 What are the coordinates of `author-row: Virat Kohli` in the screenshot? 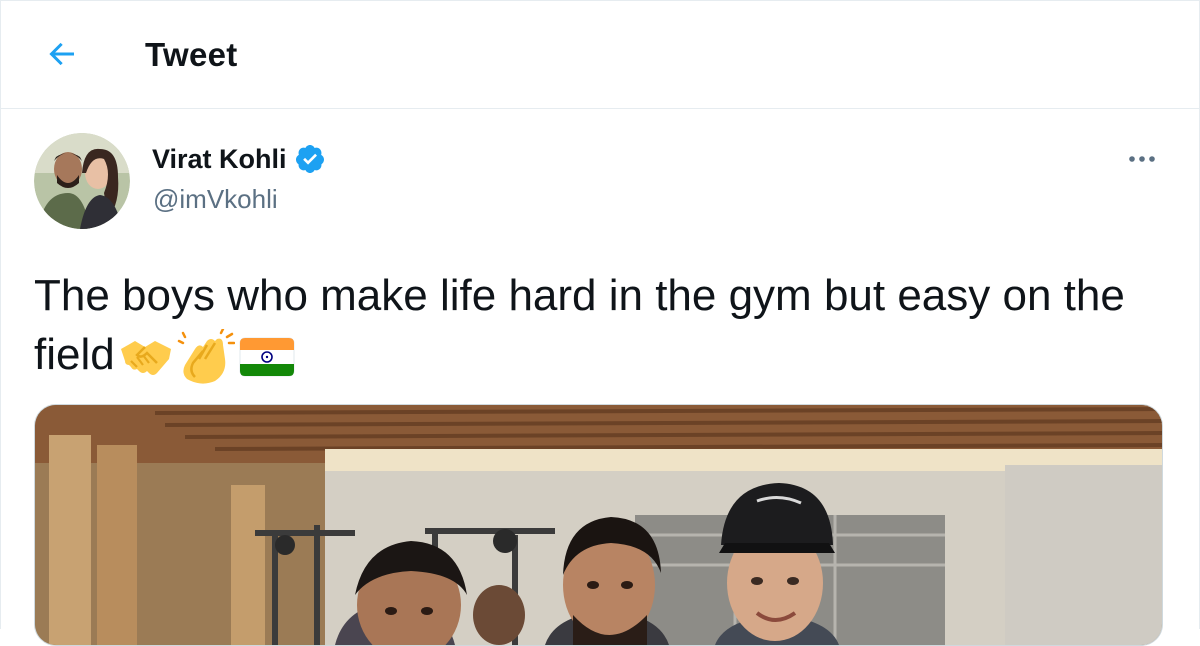 It's located at (239, 159).